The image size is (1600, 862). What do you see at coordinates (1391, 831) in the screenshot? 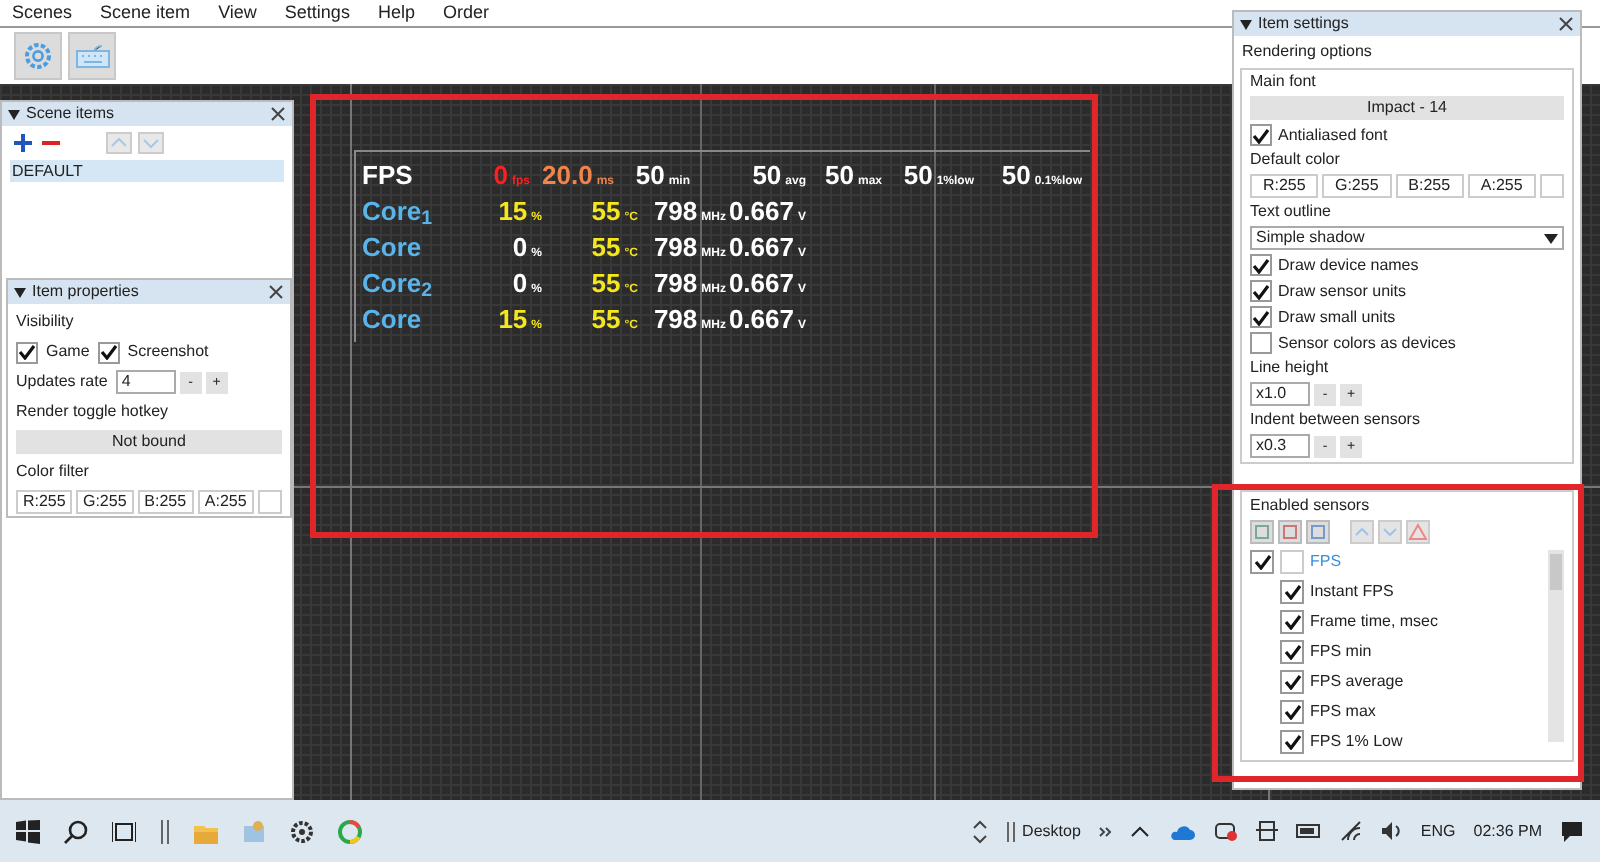
I see `volume-icon` at bounding box center [1391, 831].